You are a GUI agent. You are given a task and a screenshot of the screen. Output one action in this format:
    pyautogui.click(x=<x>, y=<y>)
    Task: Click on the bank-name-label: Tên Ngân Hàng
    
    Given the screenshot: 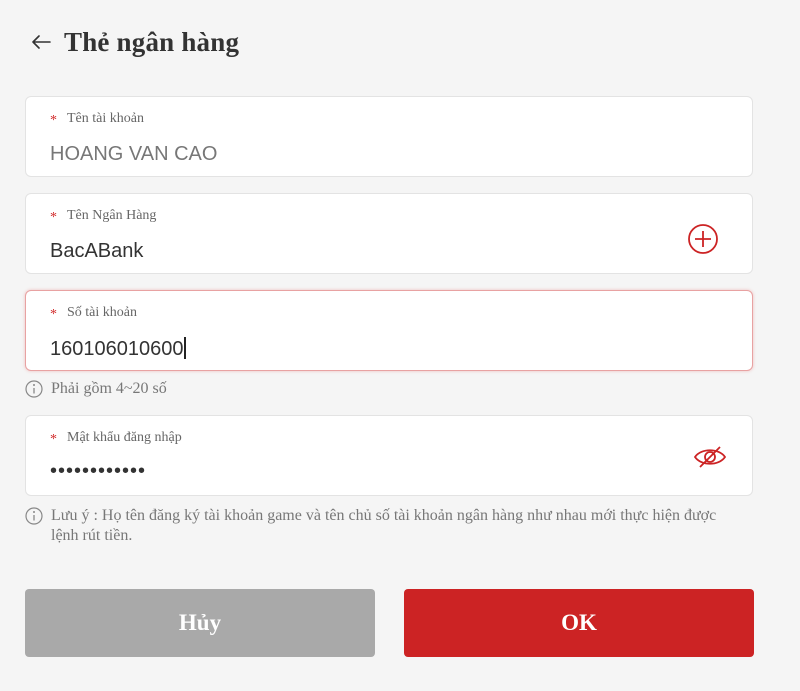 What is the action you would take?
    pyautogui.click(x=112, y=215)
    